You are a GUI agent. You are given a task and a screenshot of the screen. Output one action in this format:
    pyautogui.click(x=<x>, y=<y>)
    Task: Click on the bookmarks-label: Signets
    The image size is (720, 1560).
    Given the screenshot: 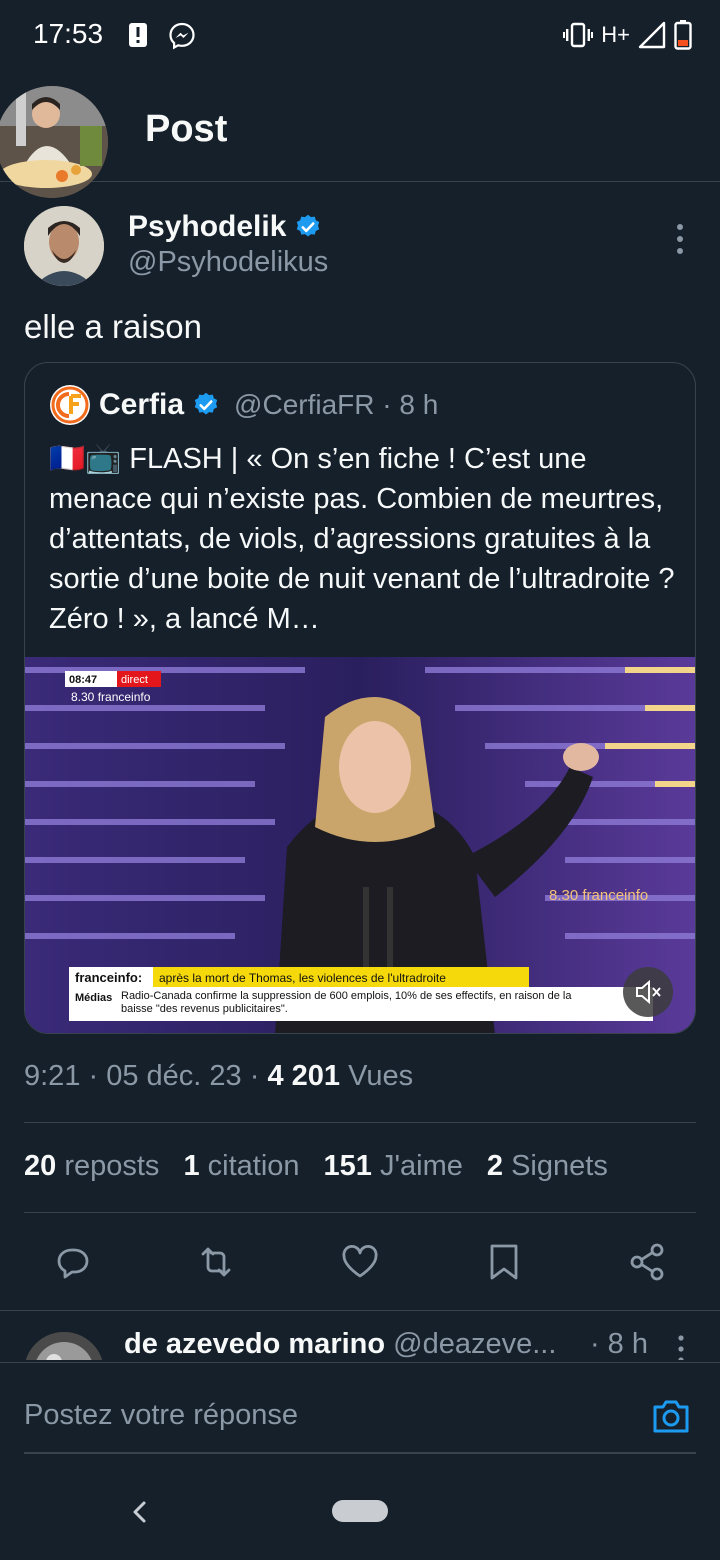 What is the action you would take?
    pyautogui.click(x=559, y=1166)
    